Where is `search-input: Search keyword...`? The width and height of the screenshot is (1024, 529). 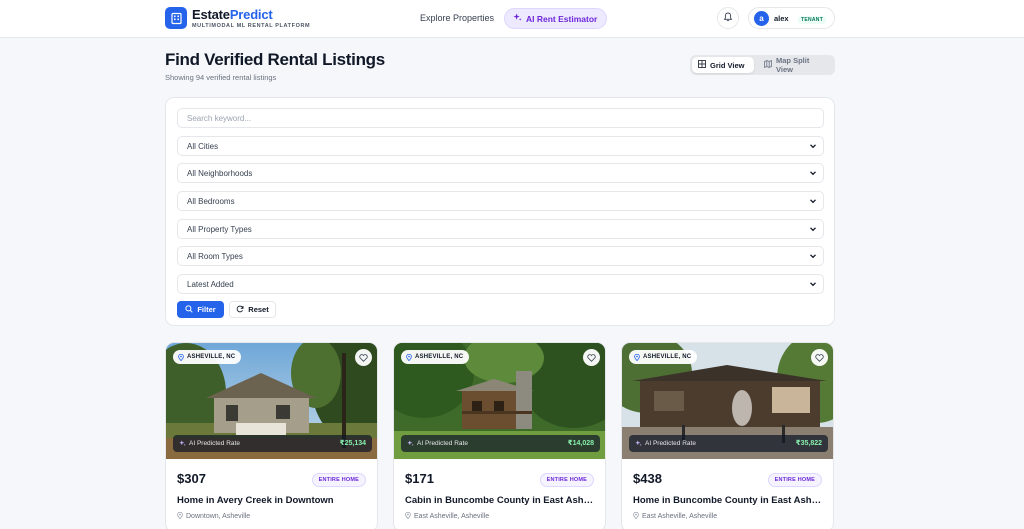 search-input: Search keyword... is located at coordinates (500, 118).